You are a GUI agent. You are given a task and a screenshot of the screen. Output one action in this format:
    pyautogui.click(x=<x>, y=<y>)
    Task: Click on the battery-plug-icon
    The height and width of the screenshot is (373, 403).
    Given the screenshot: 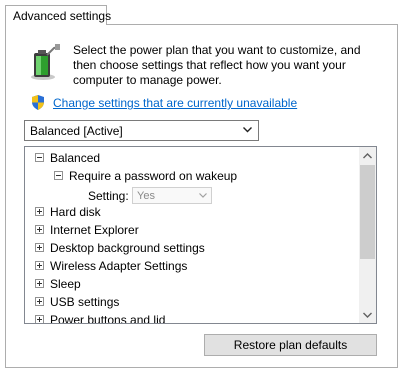 What is the action you would take?
    pyautogui.click(x=45, y=62)
    